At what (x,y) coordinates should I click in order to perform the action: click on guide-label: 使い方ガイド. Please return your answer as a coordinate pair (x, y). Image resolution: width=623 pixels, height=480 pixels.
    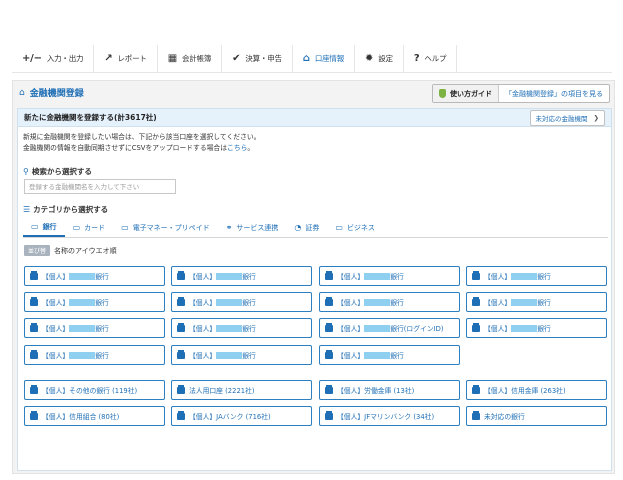
    Looking at the image, I should click on (466, 93).